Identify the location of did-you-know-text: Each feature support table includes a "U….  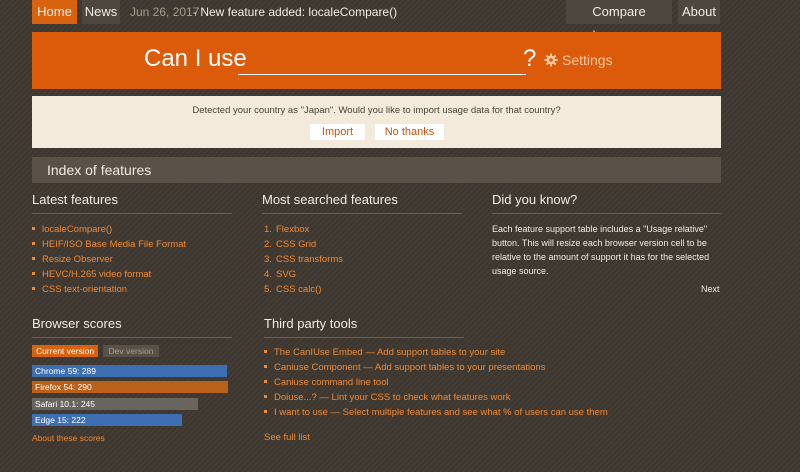
(601, 250).